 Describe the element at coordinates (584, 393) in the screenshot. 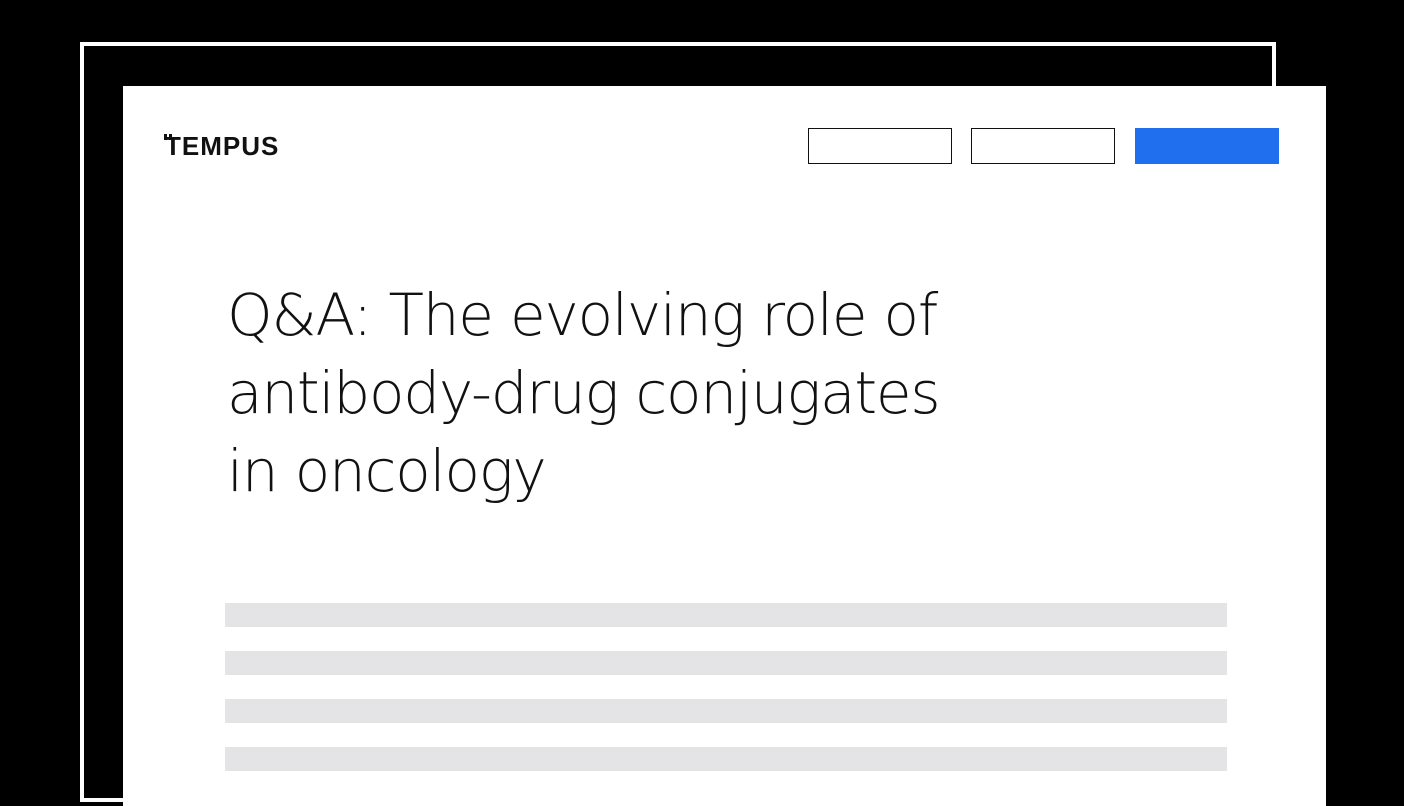

I see `title-line-2: antibody-drug conjugates` at that location.